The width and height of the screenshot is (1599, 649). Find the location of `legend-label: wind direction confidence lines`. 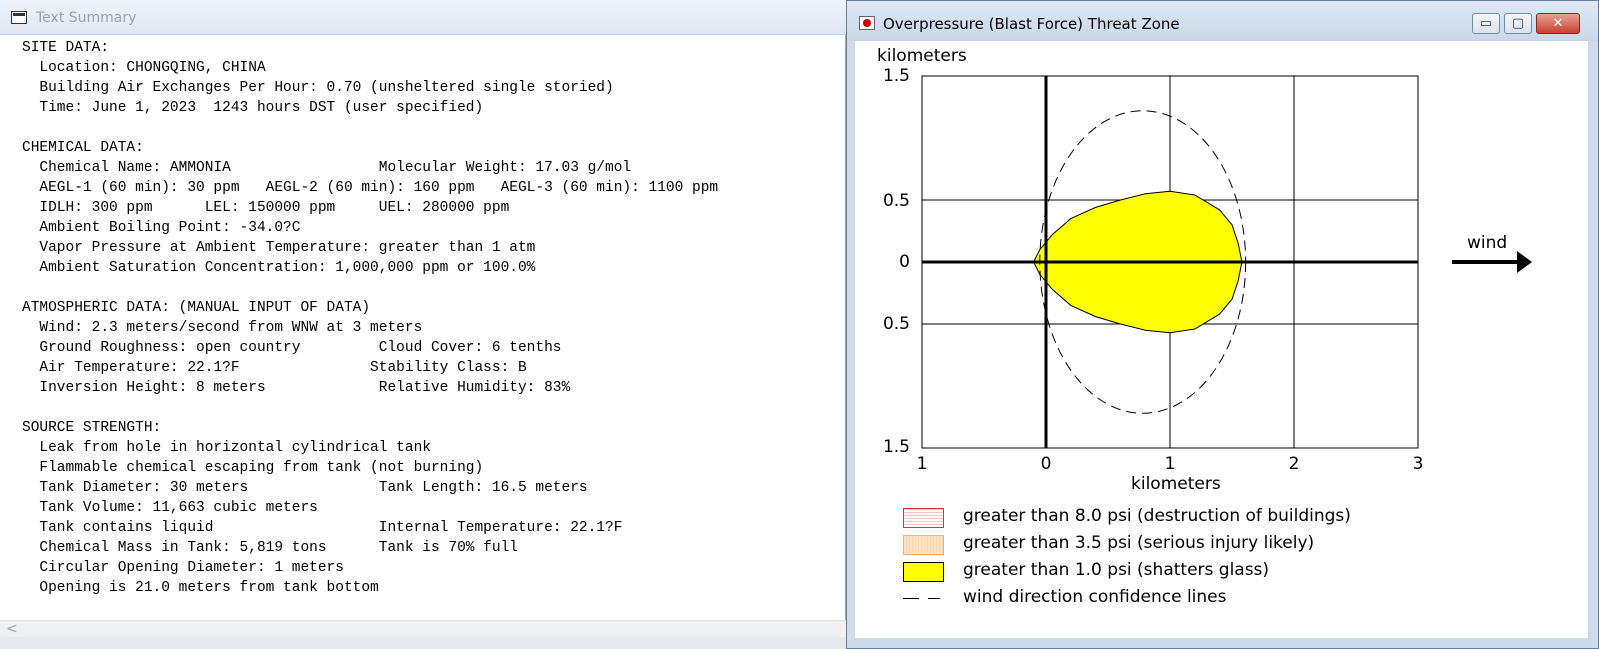

legend-label: wind direction confidence lines is located at coordinates (1095, 597).